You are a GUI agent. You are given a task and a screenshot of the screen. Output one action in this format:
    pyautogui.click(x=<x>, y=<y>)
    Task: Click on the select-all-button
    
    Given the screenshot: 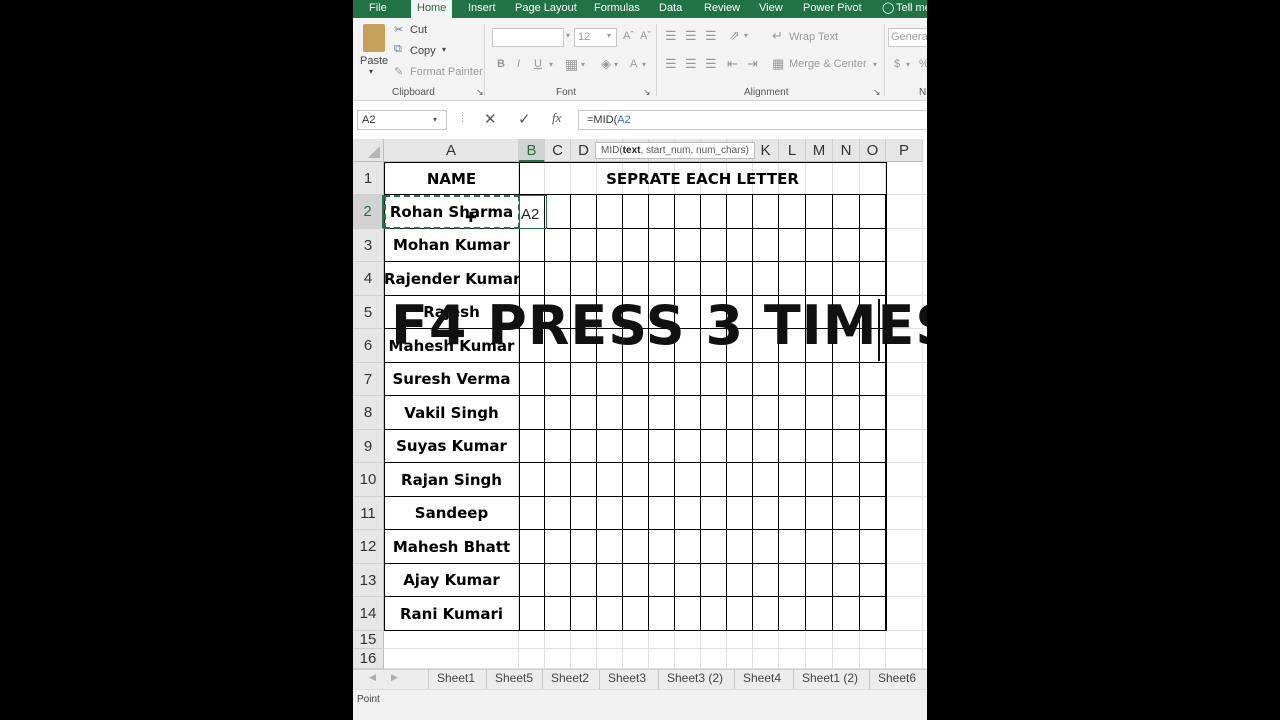 What is the action you would take?
    pyautogui.click(x=368, y=150)
    